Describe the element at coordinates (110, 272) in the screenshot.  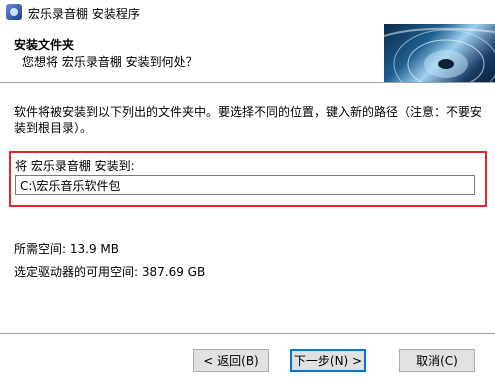
I see `space-available-text: 选定驱动器的可用空间: 387.69 GB` at that location.